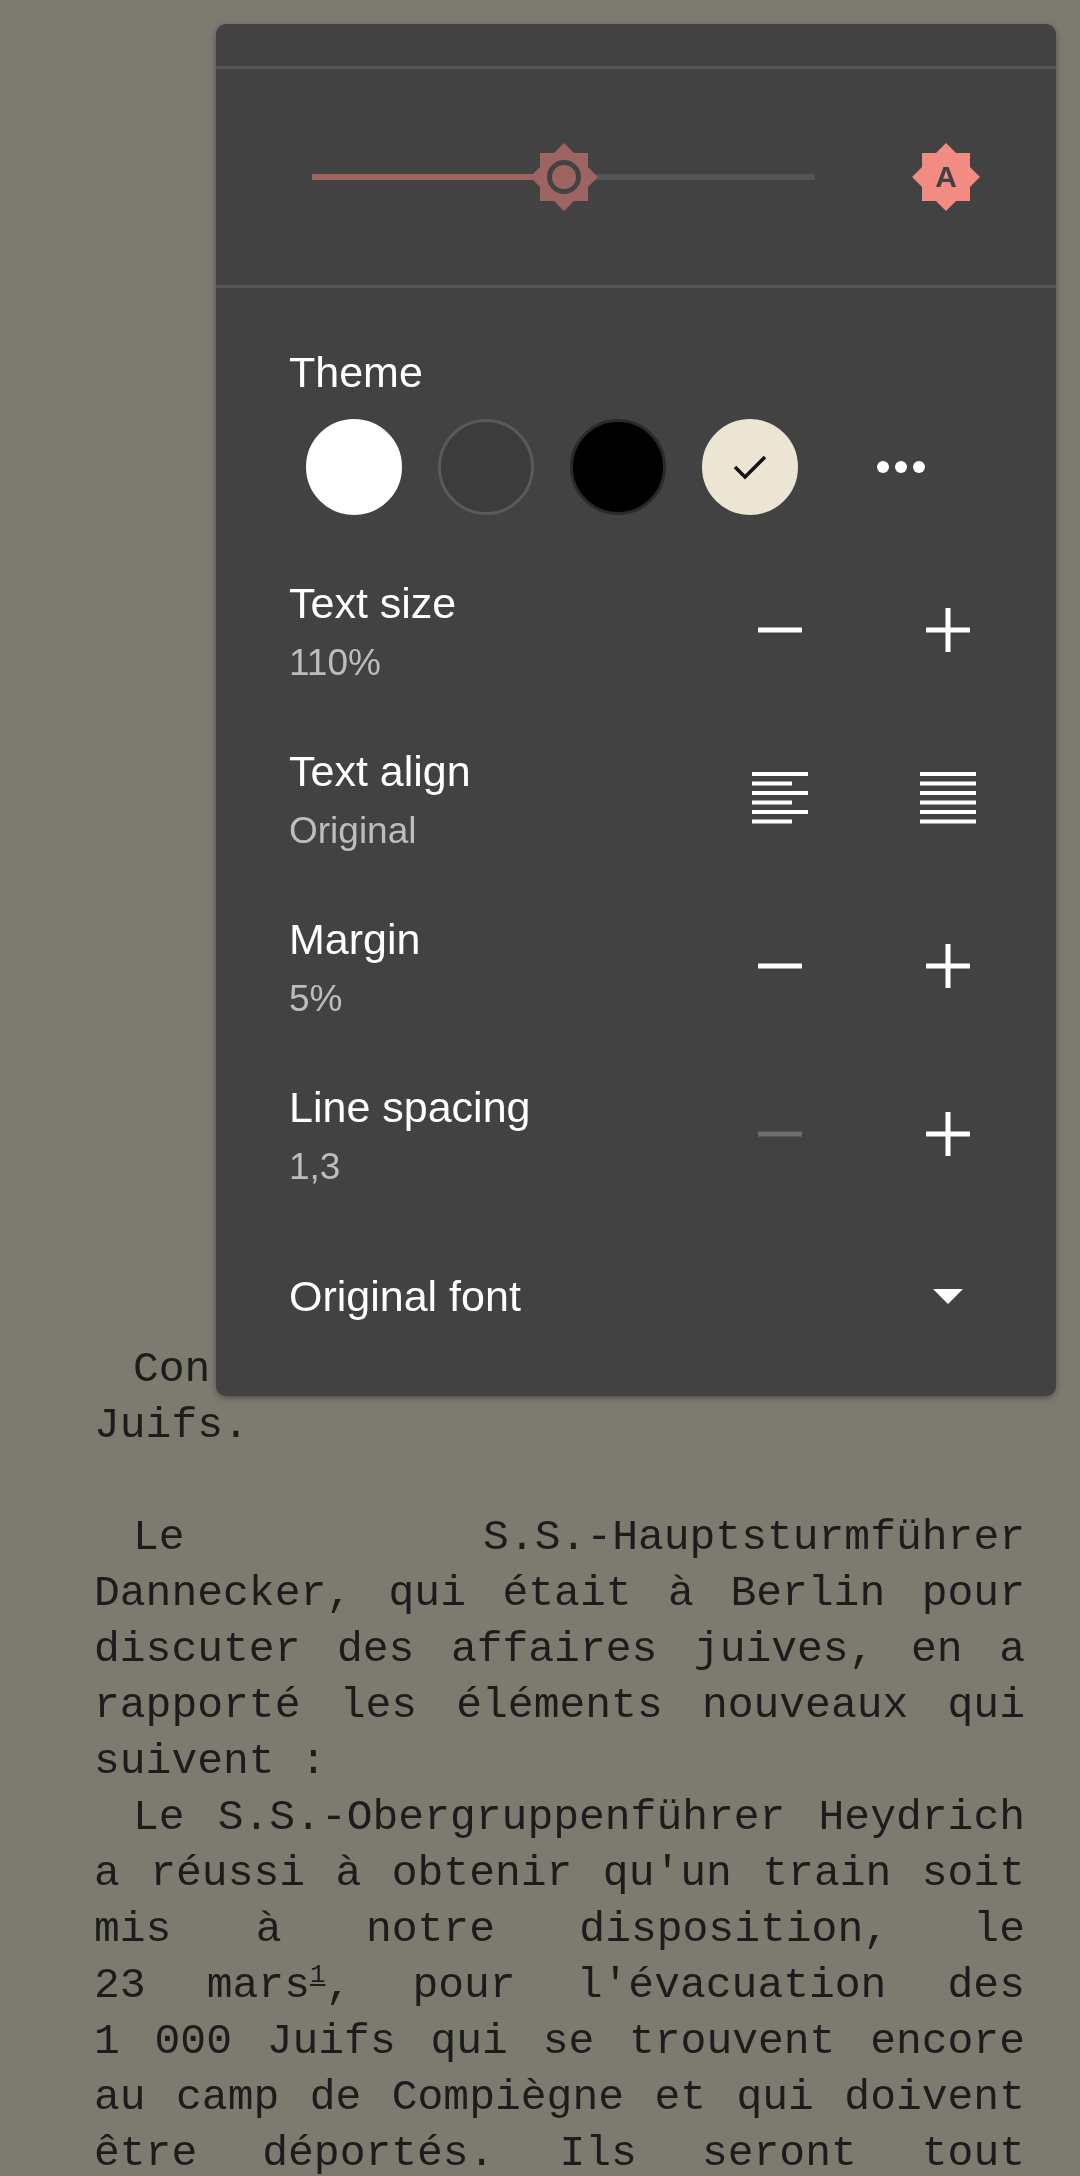  Describe the element at coordinates (827, 1874) in the screenshot. I see `book-word: train` at that location.